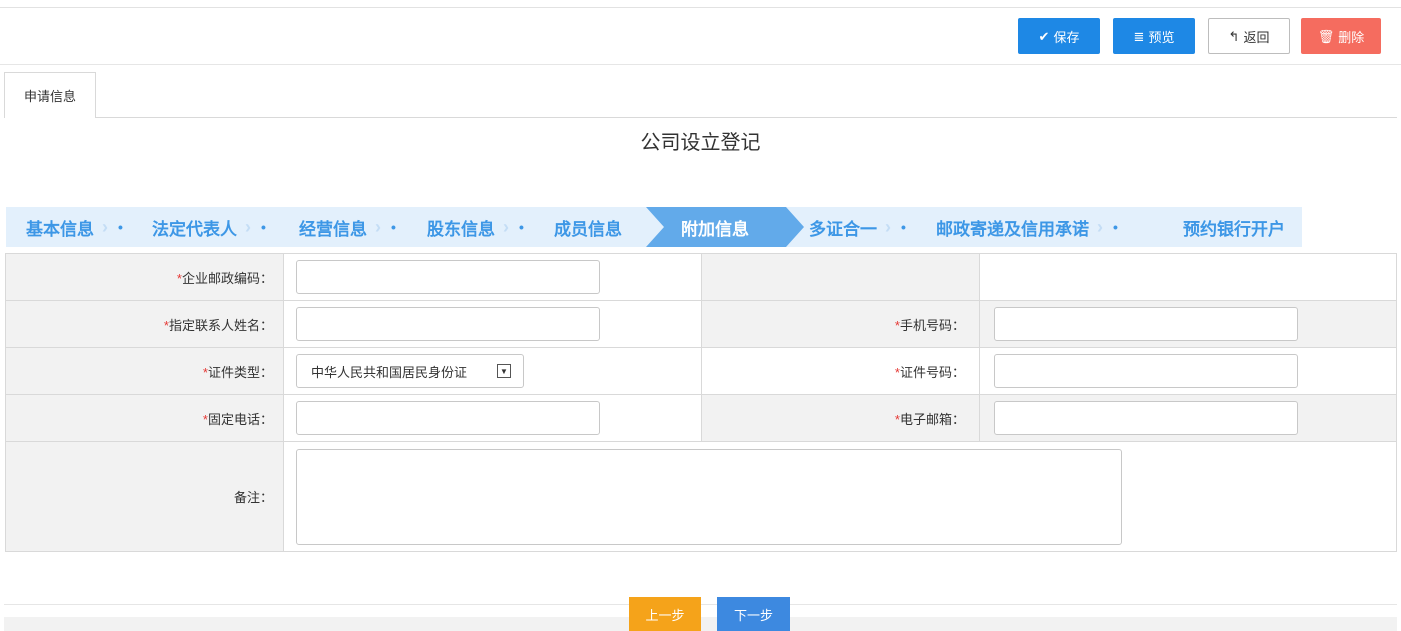 The image size is (1401, 631). I want to click on previous-step-button: 上一步, so click(665, 614).